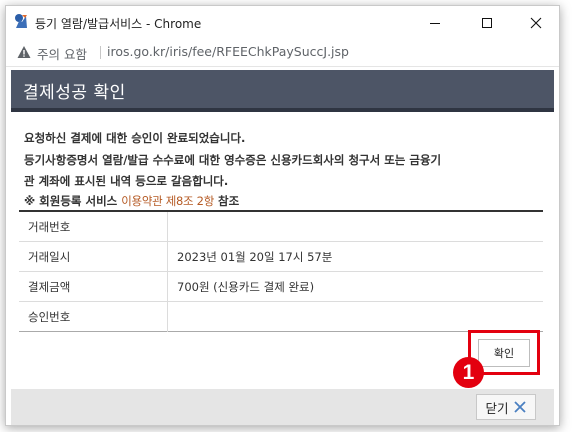  What do you see at coordinates (93, 256) in the screenshot?
I see `row-label: 거래일시` at bounding box center [93, 256].